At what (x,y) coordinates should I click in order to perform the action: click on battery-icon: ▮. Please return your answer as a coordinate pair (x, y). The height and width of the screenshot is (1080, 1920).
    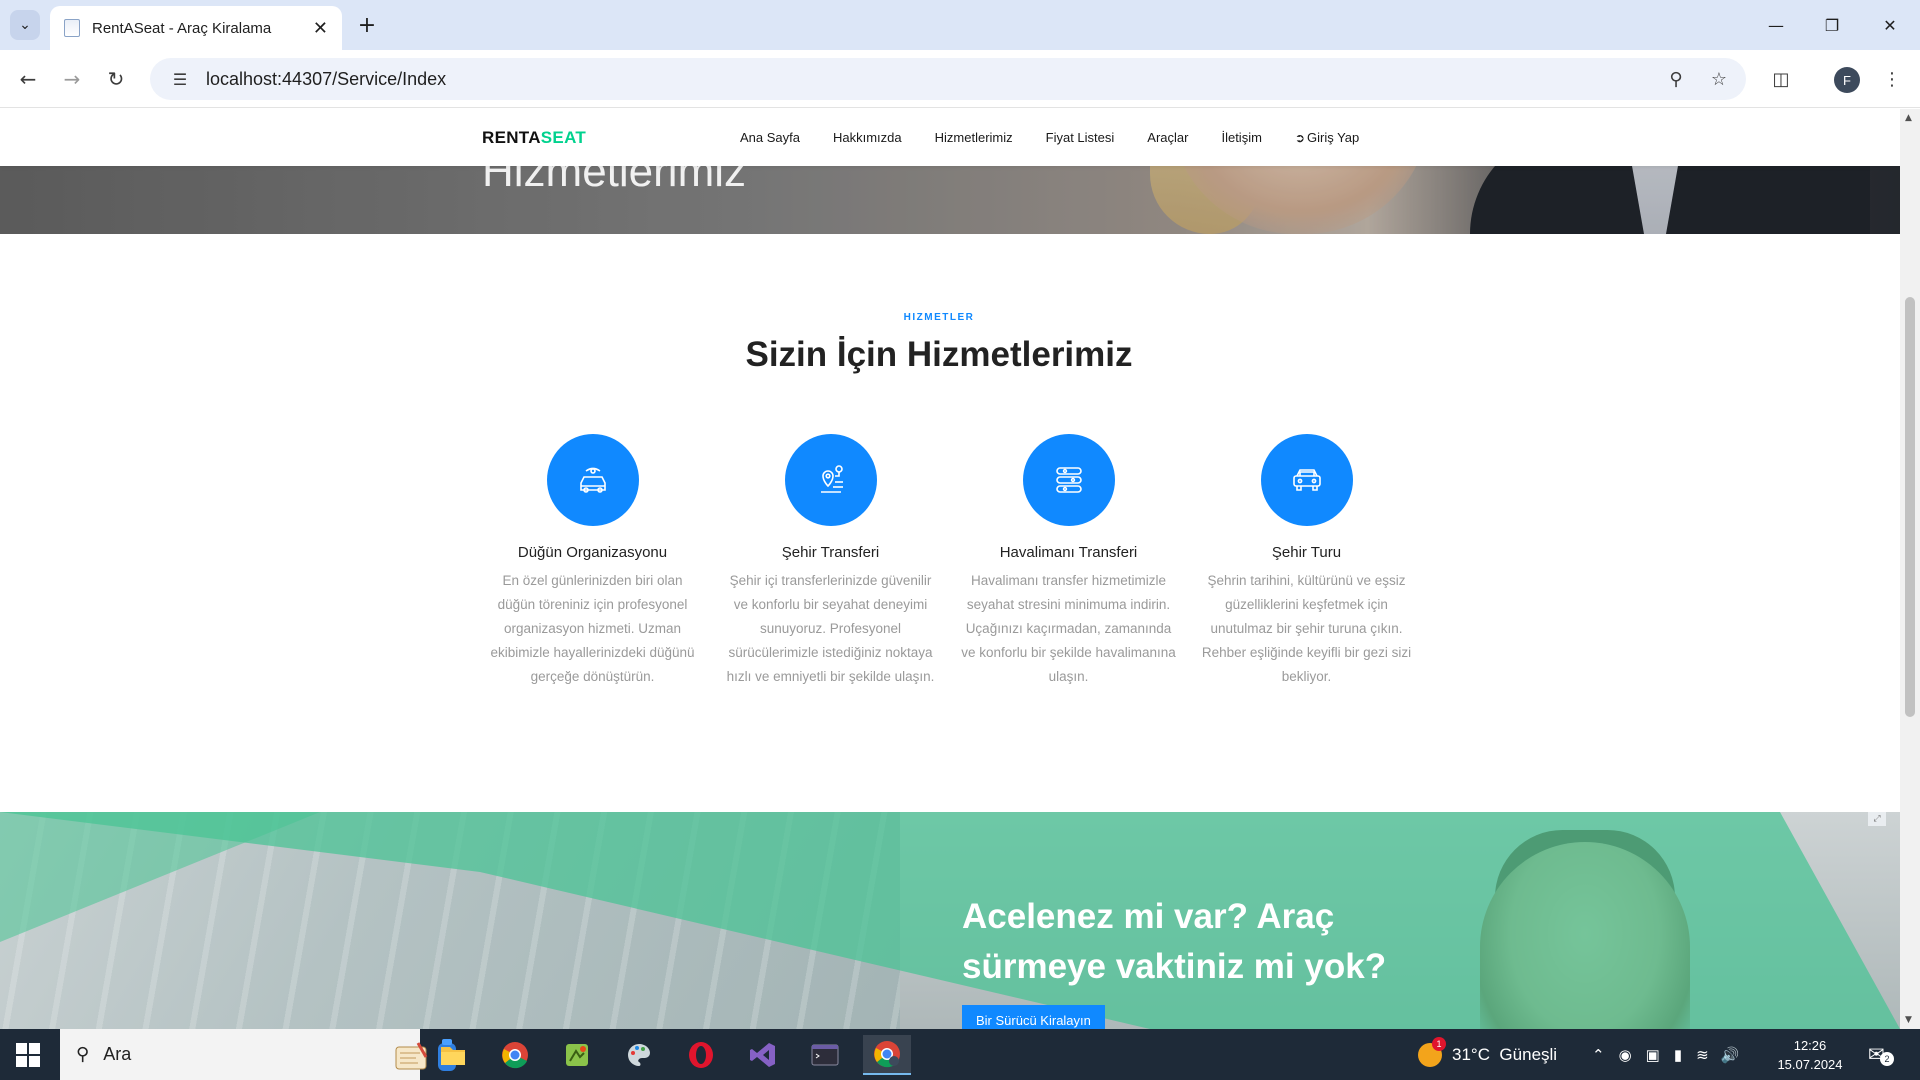
    Looking at the image, I should click on (1678, 1055).